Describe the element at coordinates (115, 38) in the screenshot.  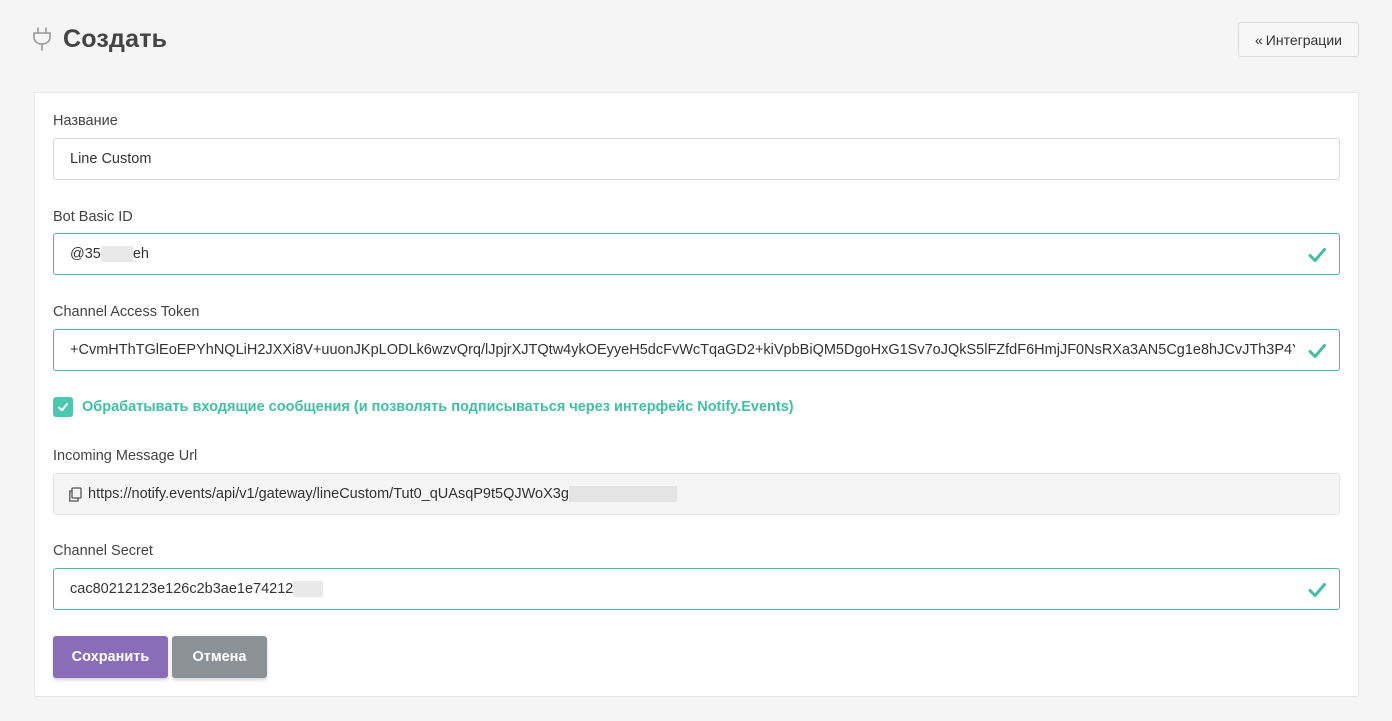
I see `page-title: Создать` at that location.